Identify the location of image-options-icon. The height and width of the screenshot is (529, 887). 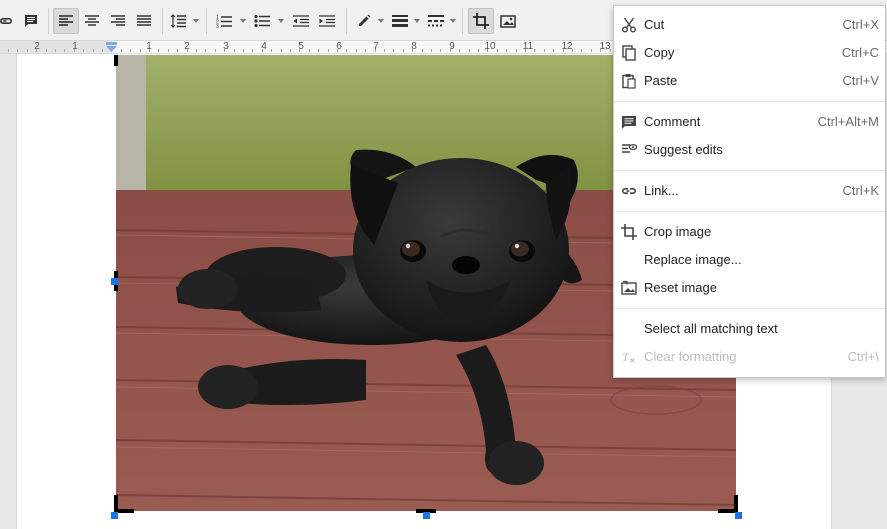
(508, 21).